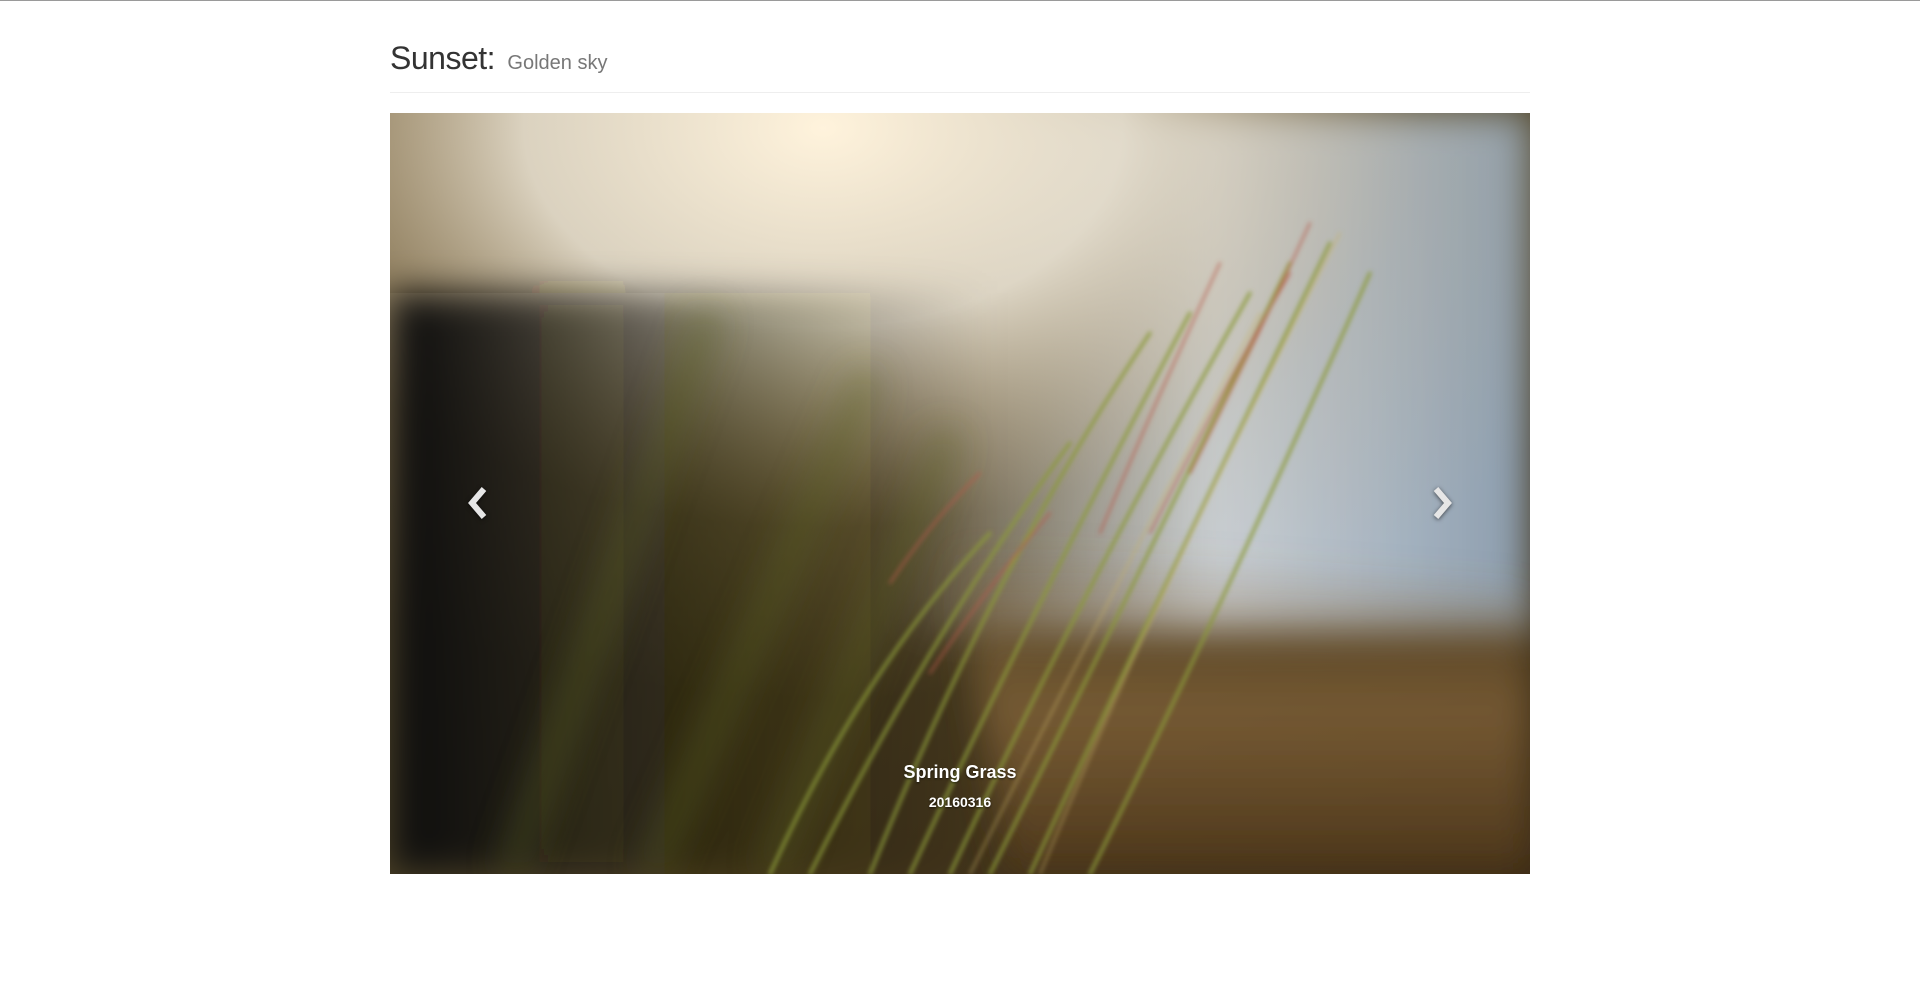 The width and height of the screenshot is (1920, 983). Describe the element at coordinates (960, 60) in the screenshot. I see `page-title: Sunset: Golden sky` at that location.